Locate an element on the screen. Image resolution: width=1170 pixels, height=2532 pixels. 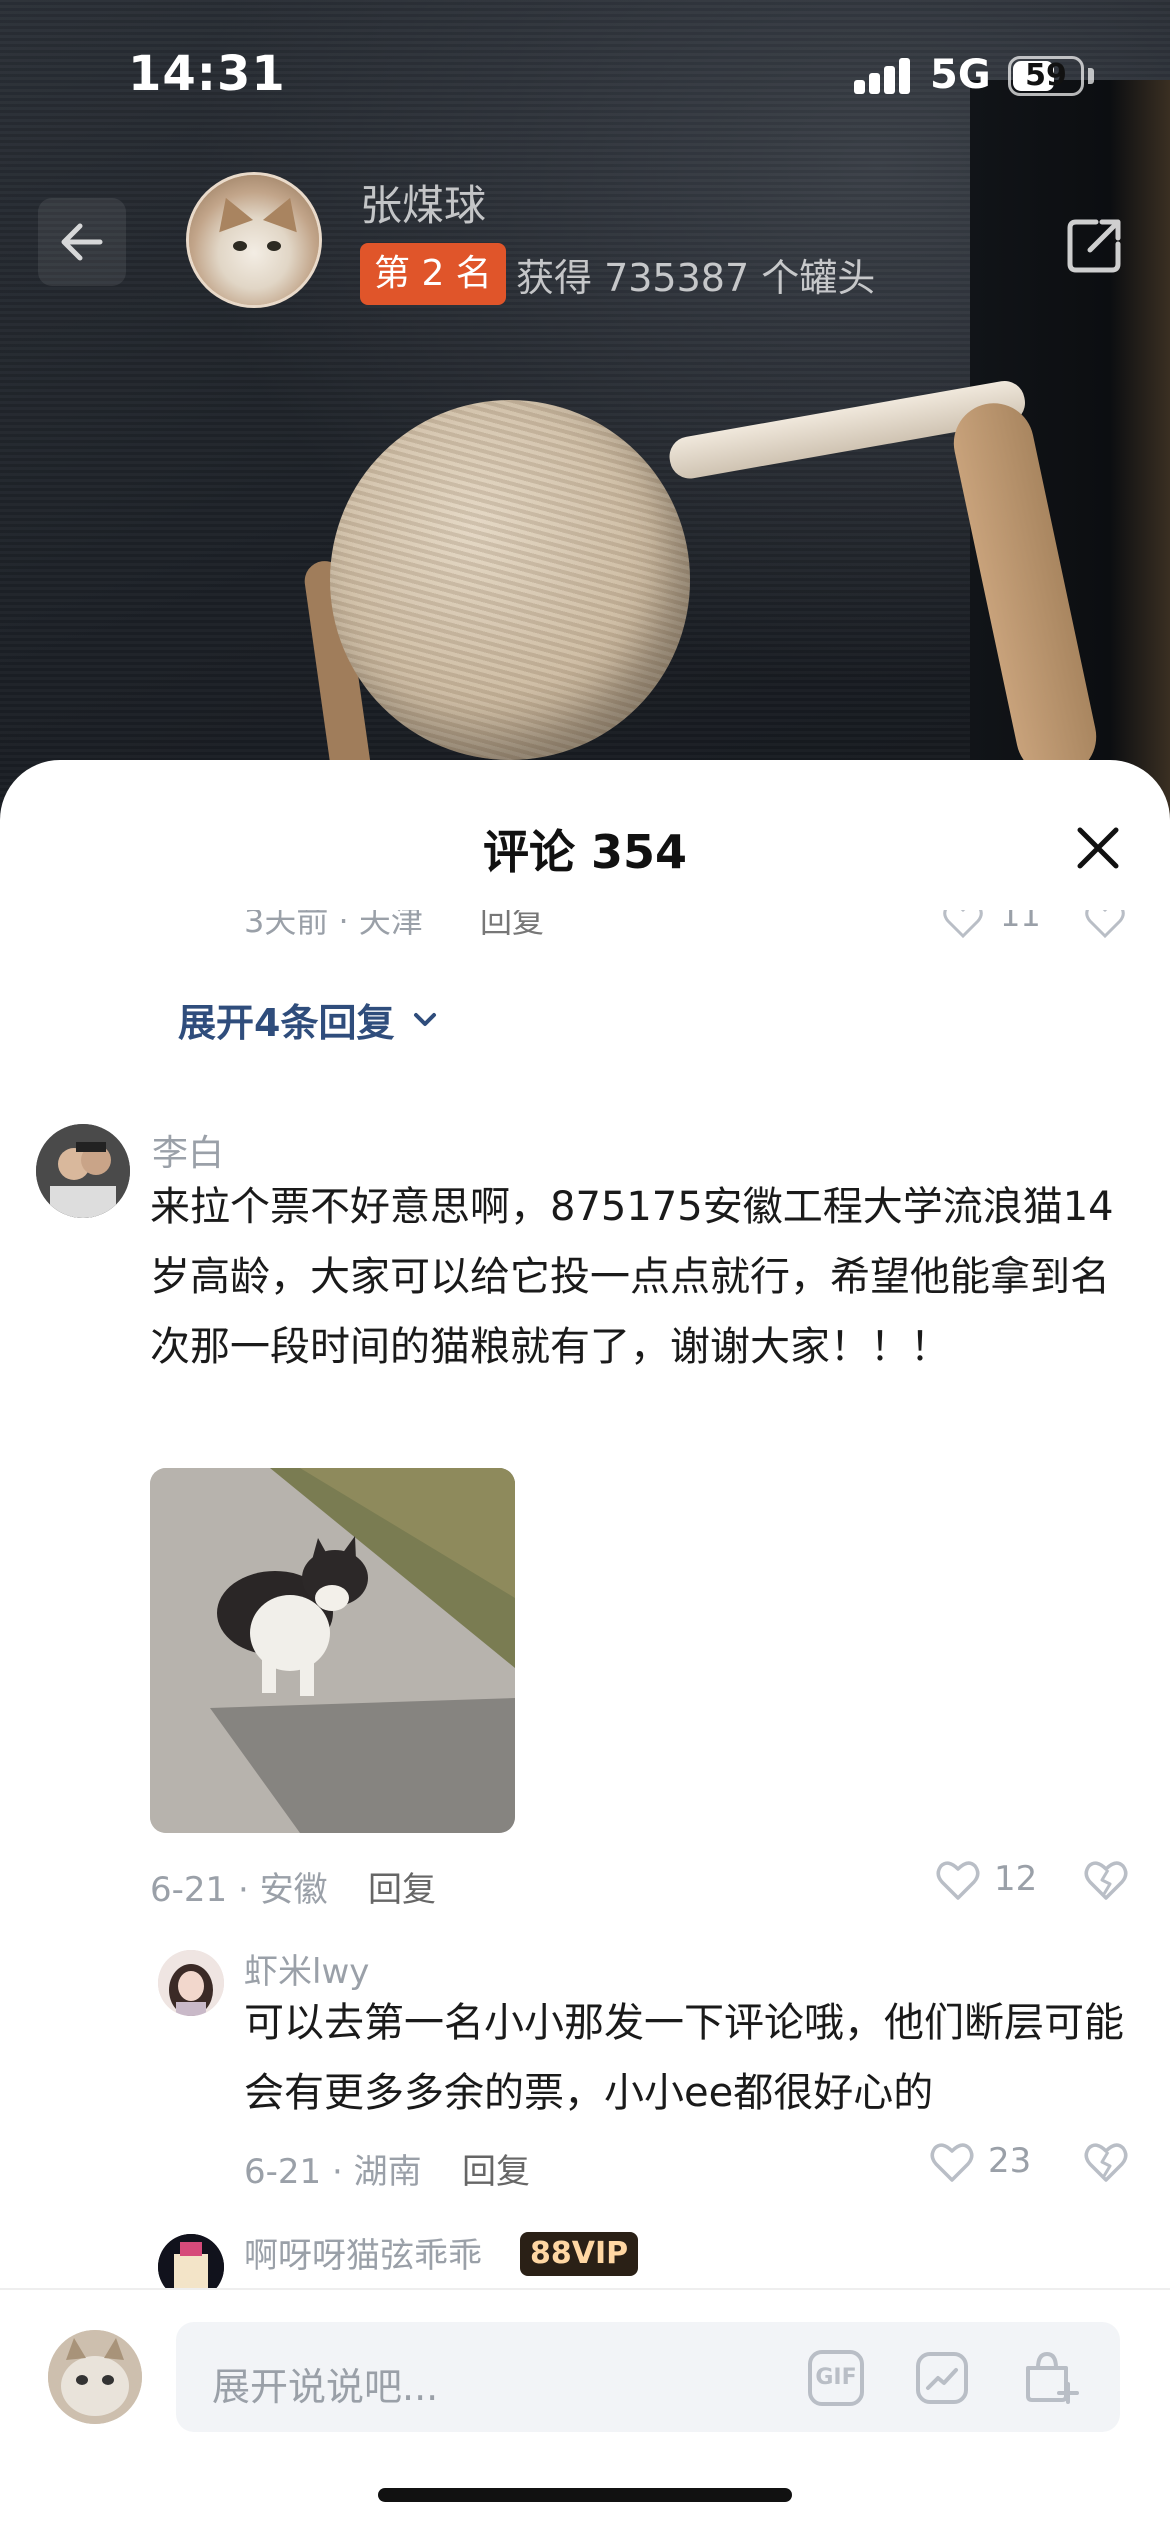
profile-avatar is located at coordinates (254, 240).